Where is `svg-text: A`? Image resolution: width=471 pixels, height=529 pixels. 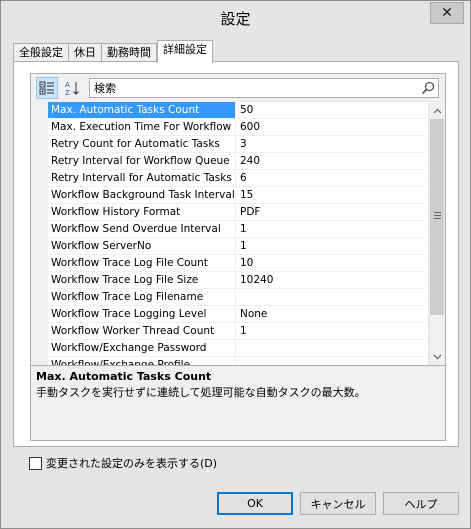
svg-text: A is located at coordinates (67, 85).